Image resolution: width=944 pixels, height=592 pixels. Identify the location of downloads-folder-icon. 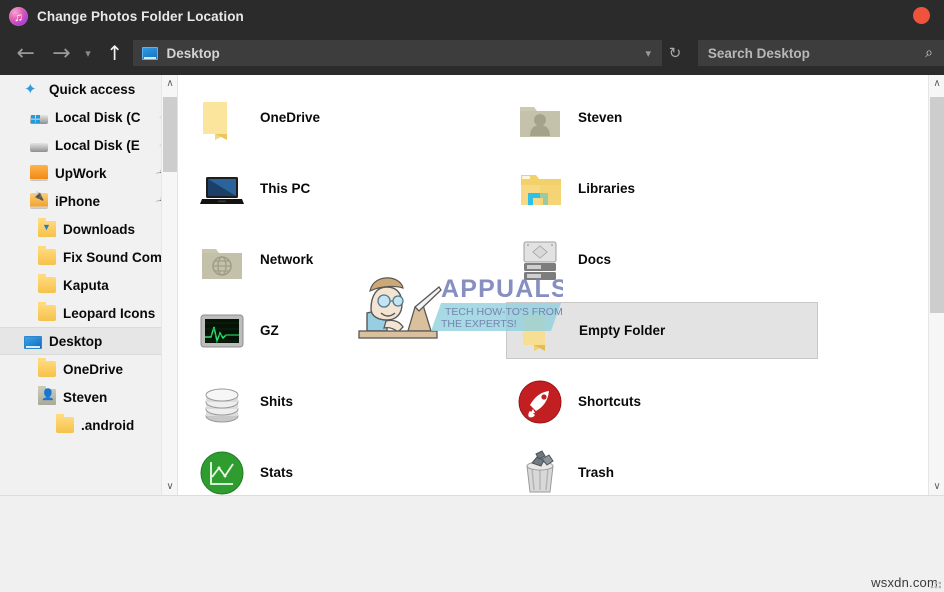
(47, 227).